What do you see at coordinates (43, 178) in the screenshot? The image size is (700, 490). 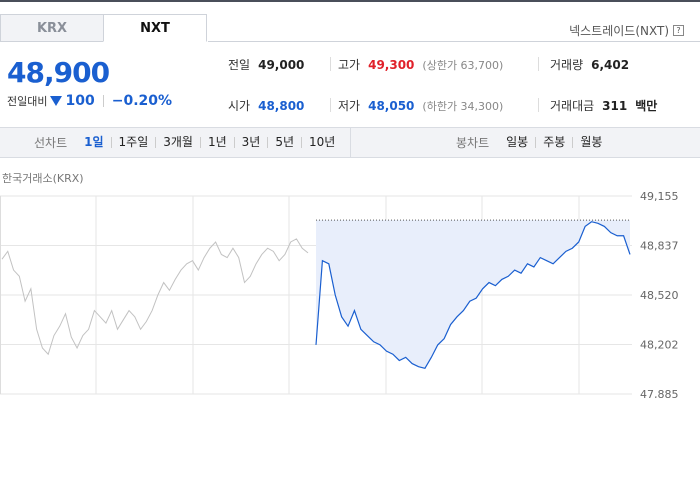 I see `chart-source-label: 한국거래소(KRX)` at bounding box center [43, 178].